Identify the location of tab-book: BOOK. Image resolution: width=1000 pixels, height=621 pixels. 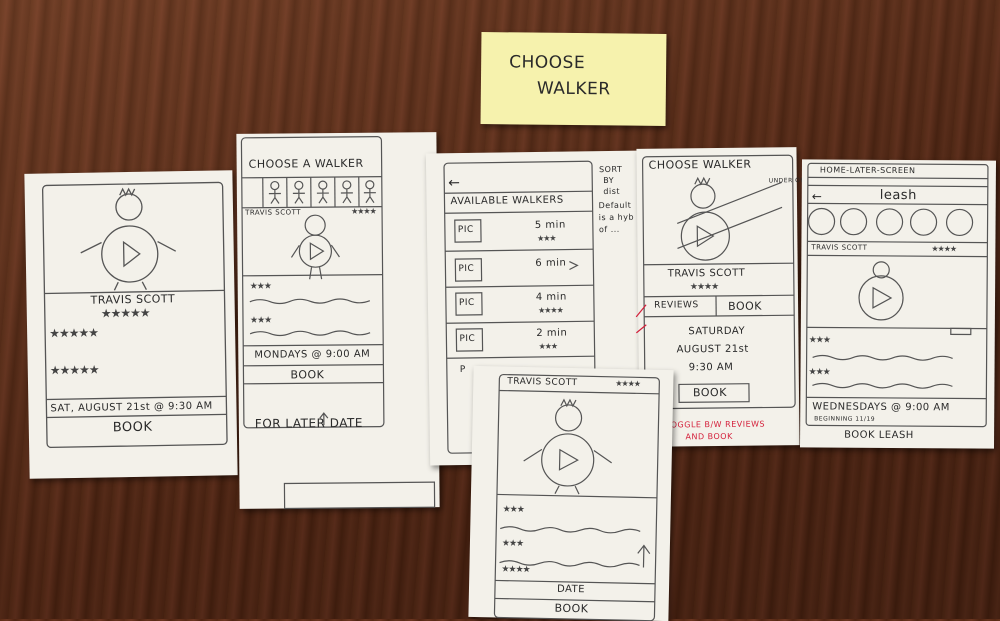
(745, 306).